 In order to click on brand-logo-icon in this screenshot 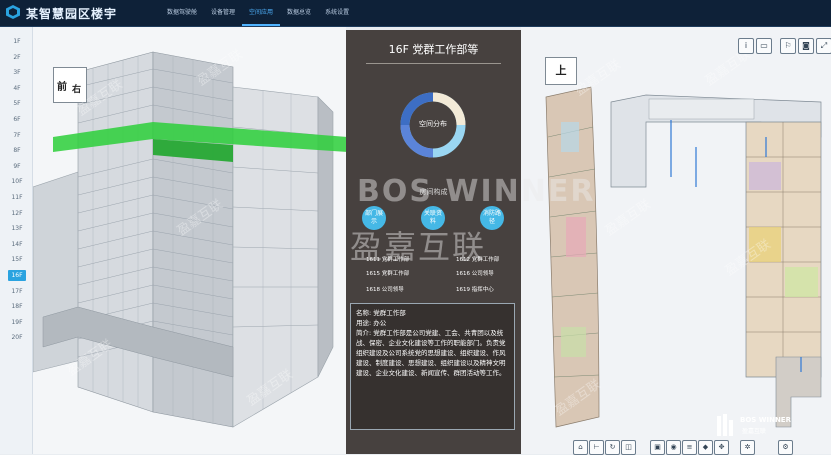, I will do `click(725, 425)`.